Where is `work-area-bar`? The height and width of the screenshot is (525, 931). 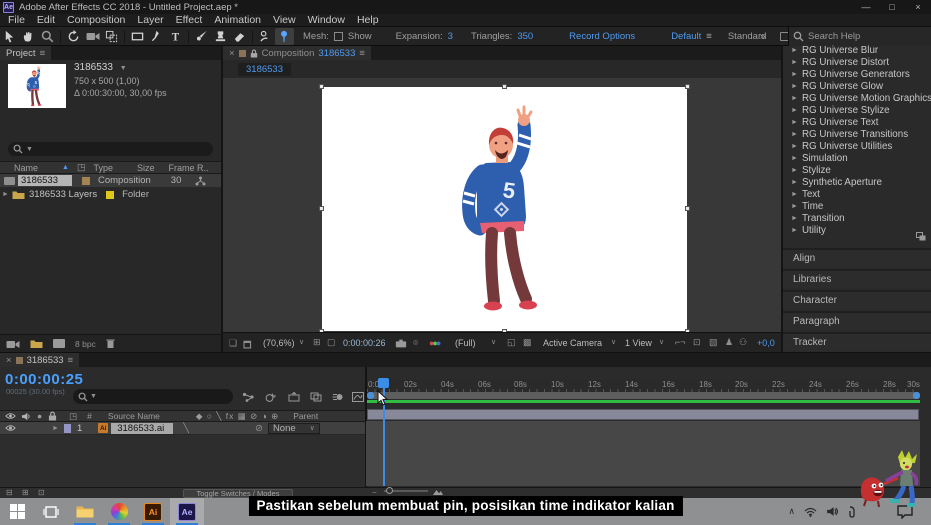
work-area-bar is located at coordinates (643, 395).